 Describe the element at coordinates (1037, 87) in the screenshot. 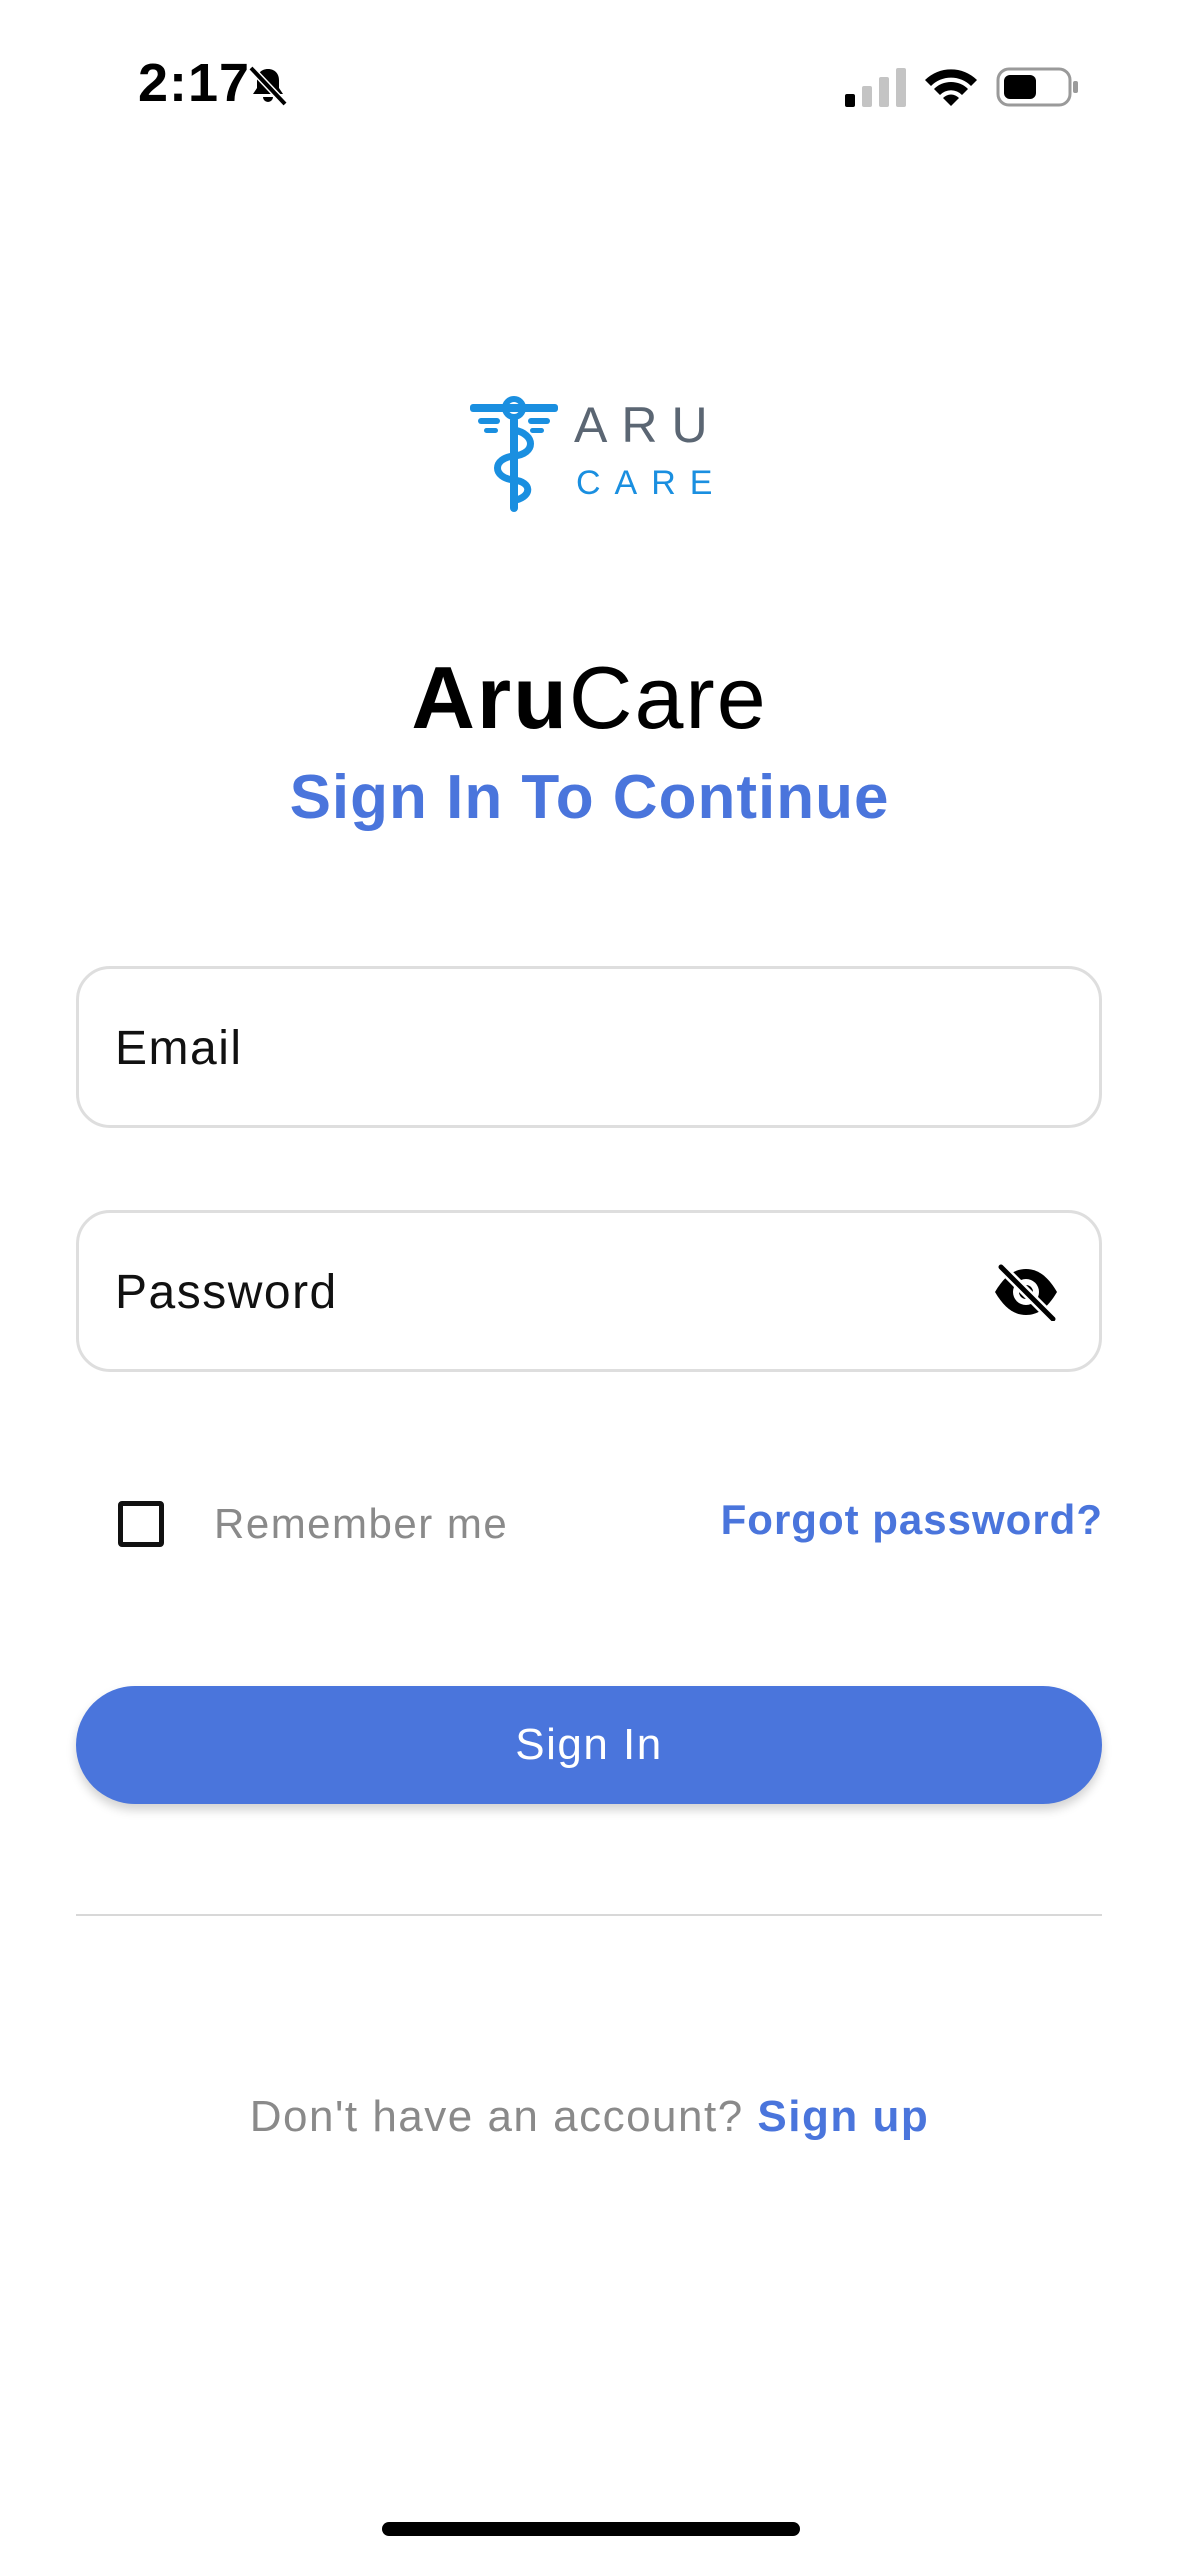

I see `battery-icon` at that location.